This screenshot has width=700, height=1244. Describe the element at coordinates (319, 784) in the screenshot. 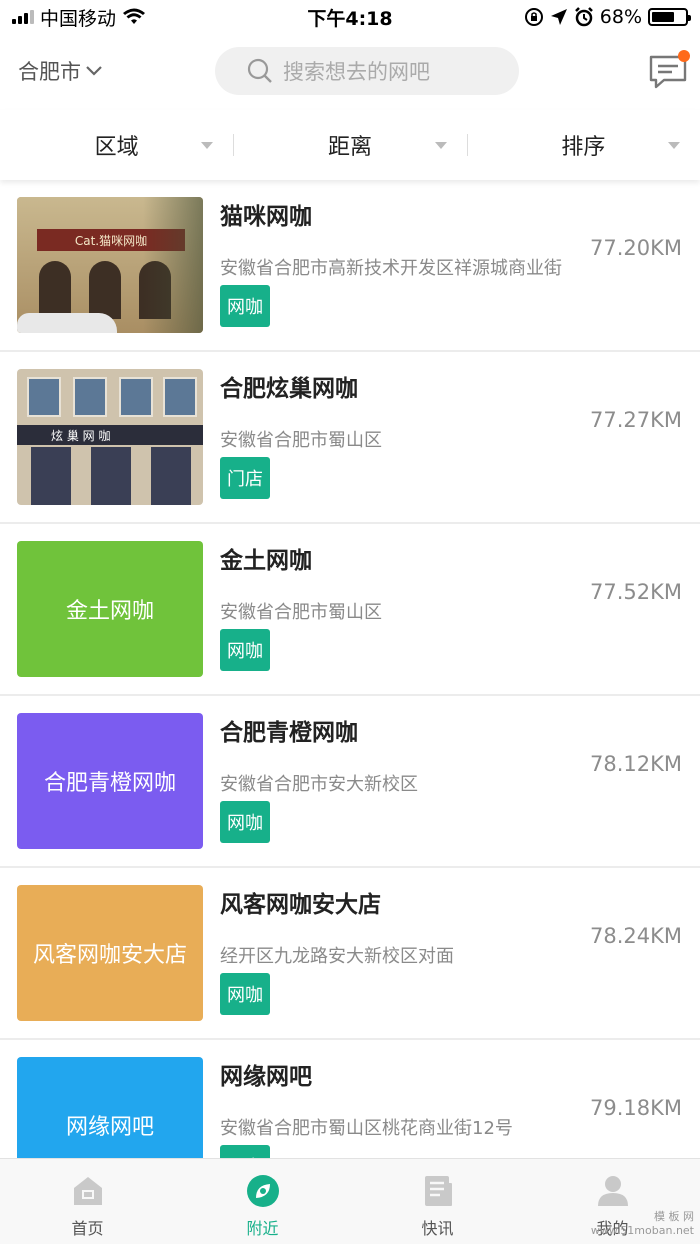

I see `cafe-address: 安徽省合肥市安大新校区` at that location.